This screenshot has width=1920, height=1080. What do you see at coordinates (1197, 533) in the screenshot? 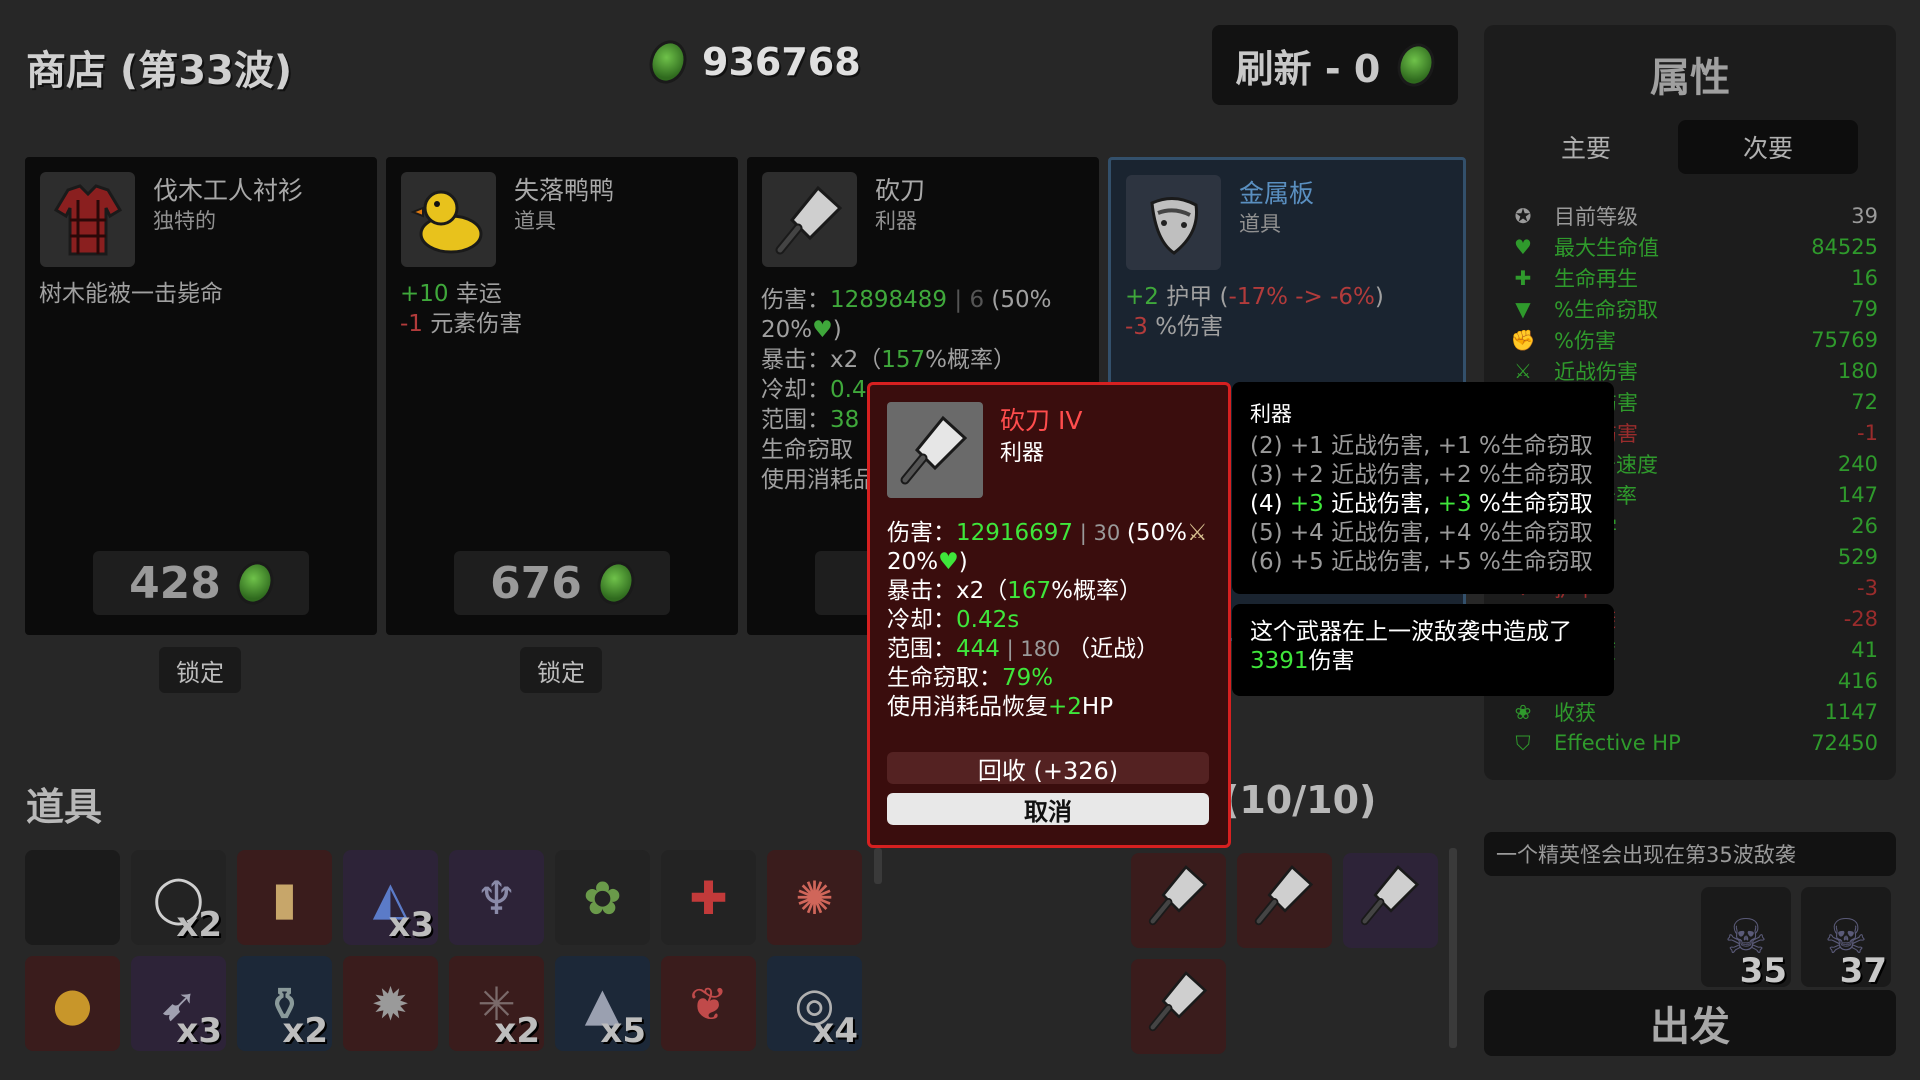
I see `sword-icon: ⚔` at bounding box center [1197, 533].